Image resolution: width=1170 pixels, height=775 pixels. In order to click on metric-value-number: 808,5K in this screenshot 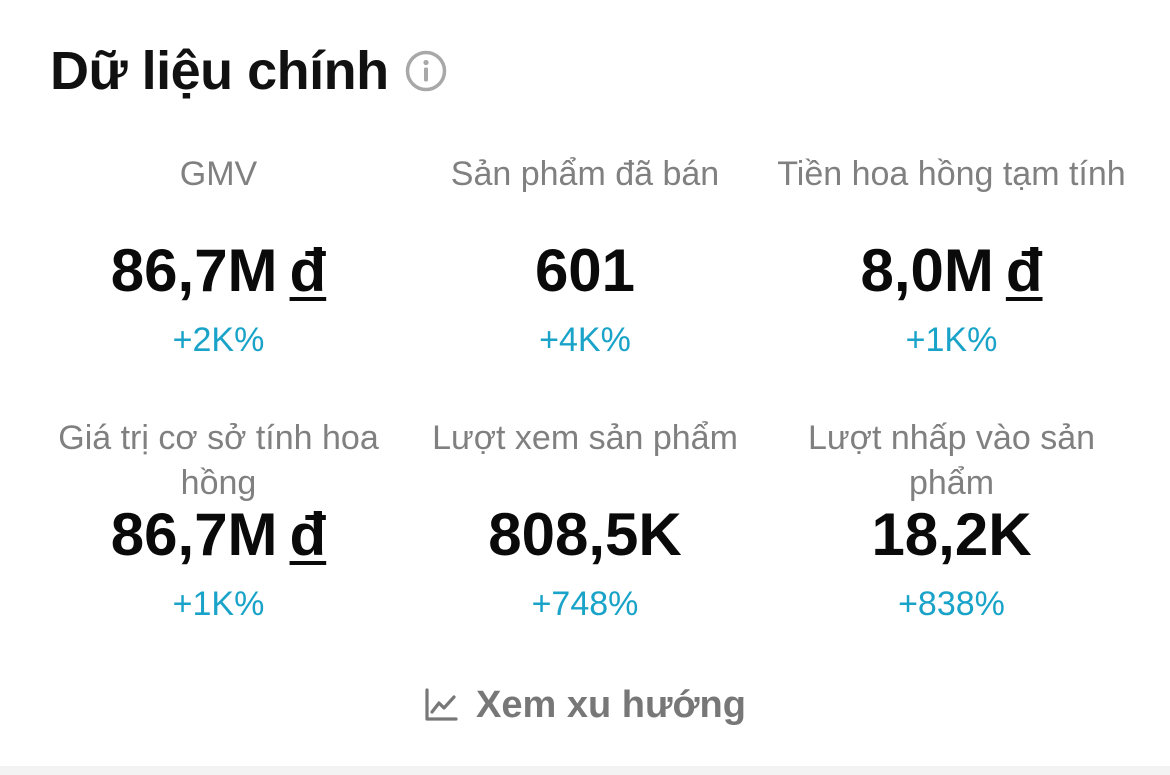, I will do `click(585, 534)`.